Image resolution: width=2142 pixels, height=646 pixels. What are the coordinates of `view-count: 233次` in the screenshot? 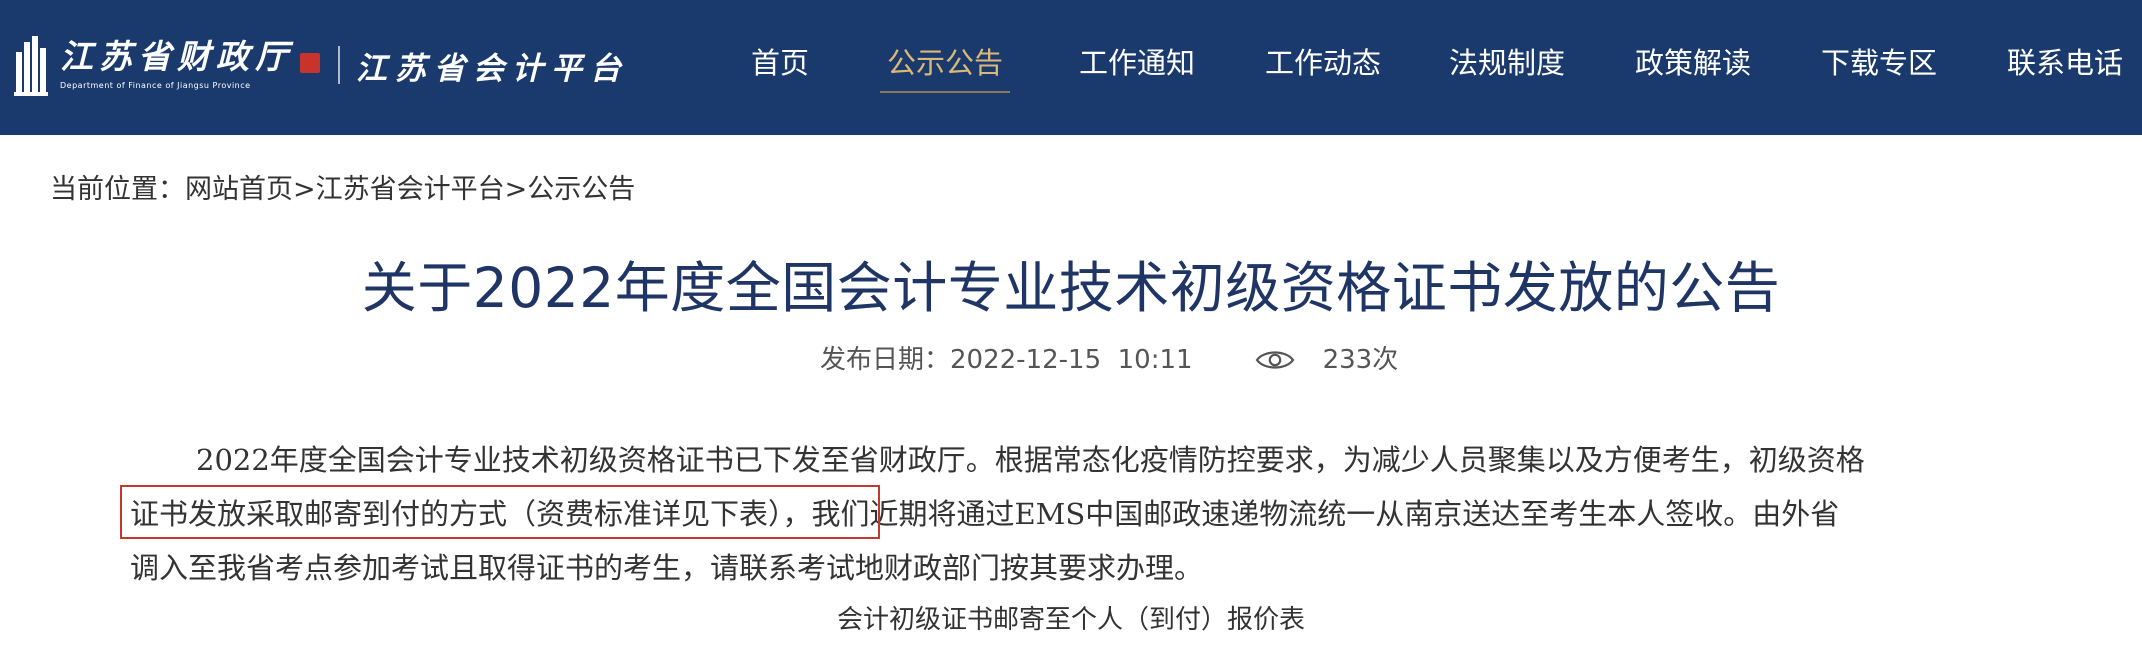 It's located at (1327, 360).